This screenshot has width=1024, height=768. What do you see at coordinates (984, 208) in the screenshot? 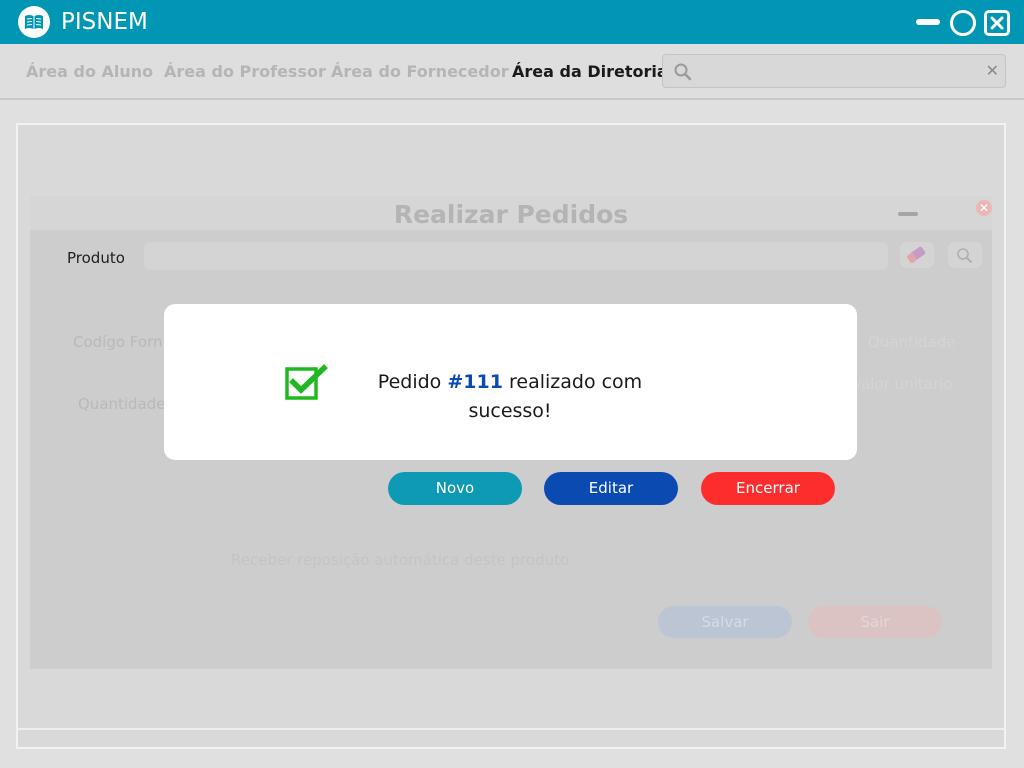
I see `dialog-close-icon: ✕` at bounding box center [984, 208].